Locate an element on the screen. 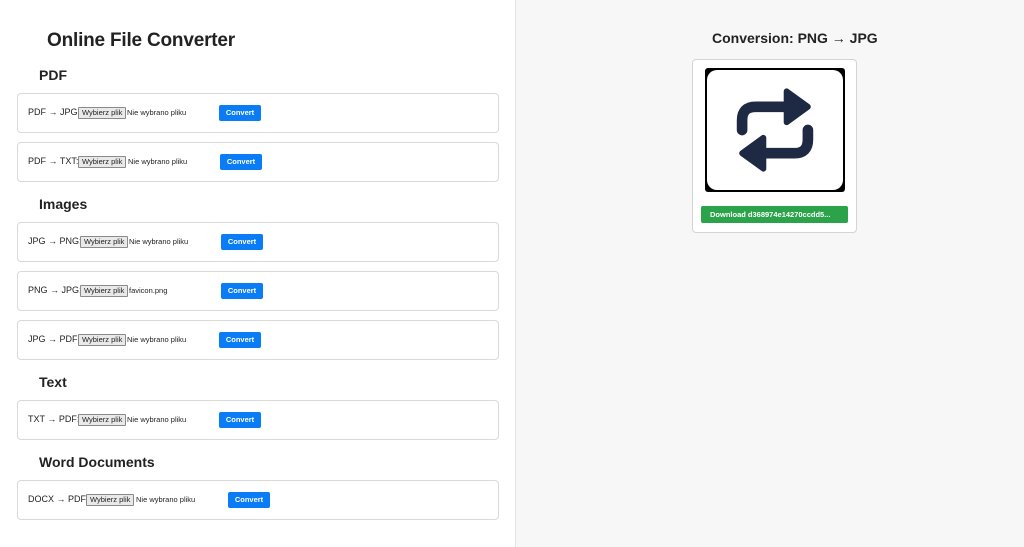 The width and height of the screenshot is (1024, 547). file-status: favicon.png is located at coordinates (148, 290).